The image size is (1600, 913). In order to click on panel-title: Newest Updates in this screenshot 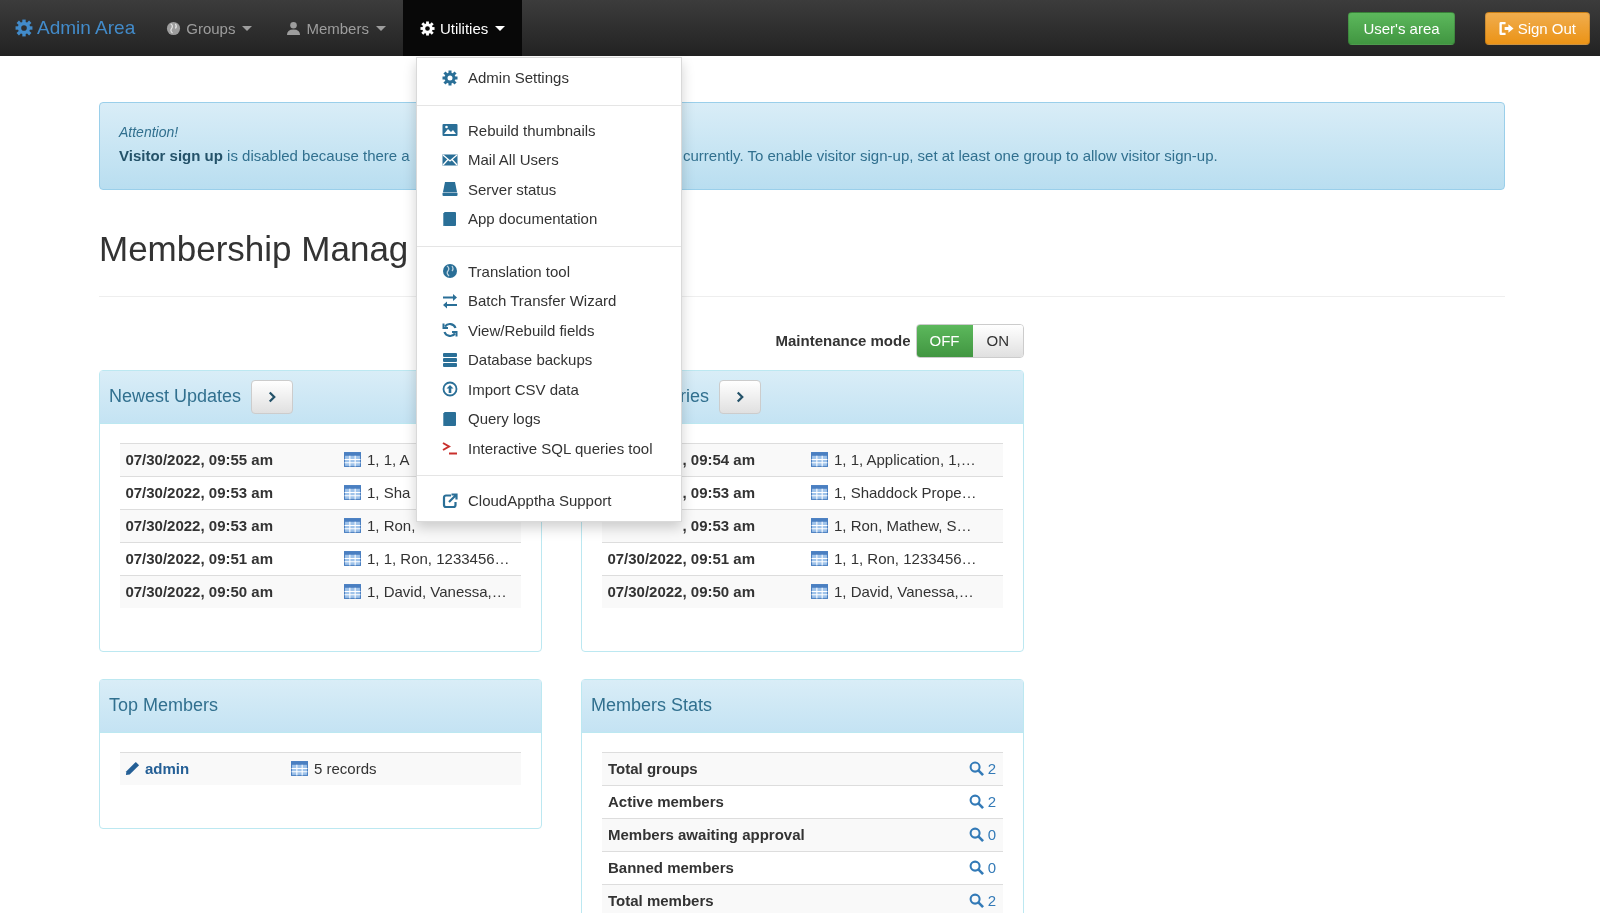, I will do `click(175, 396)`.